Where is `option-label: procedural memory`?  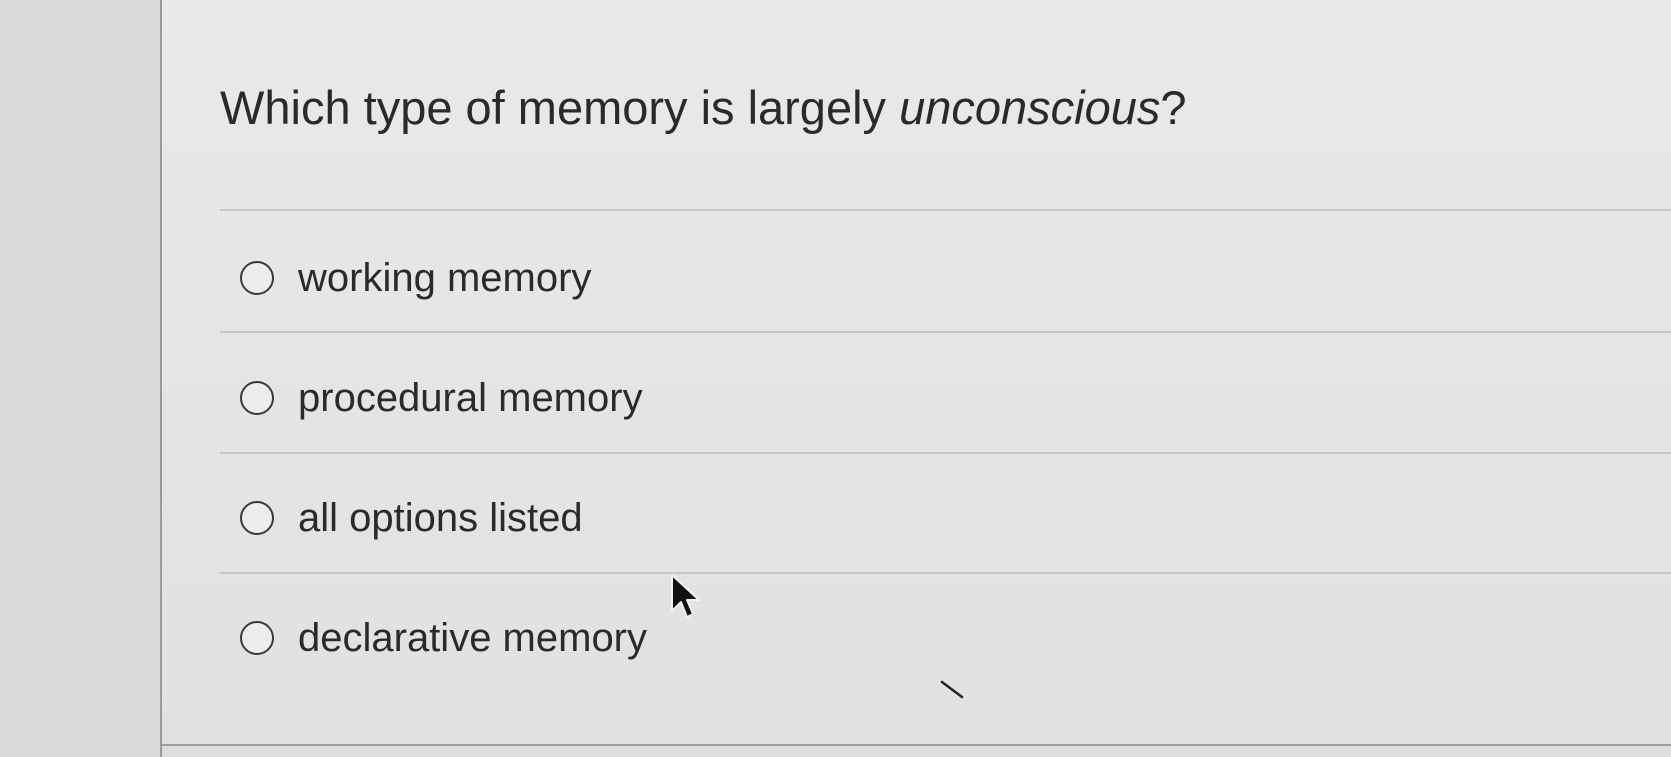 option-label: procedural memory is located at coordinates (470, 398).